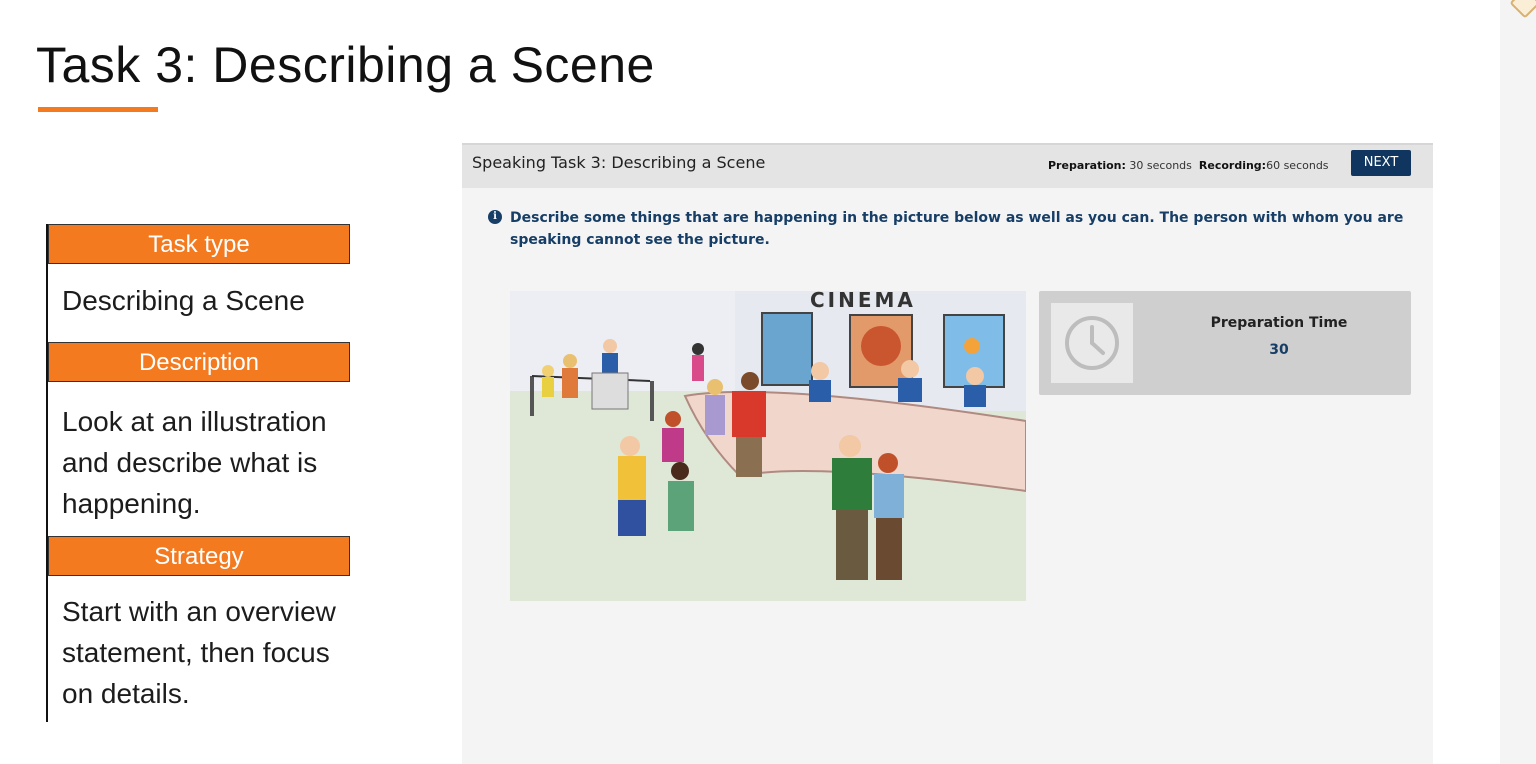 This screenshot has height=764, width=1536. What do you see at coordinates (495, 217) in the screenshot?
I see `info-circle-icon: i` at bounding box center [495, 217].